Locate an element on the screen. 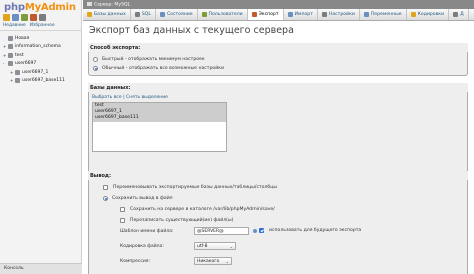  navigation-icon-bar is located at coordinates (24, 17).